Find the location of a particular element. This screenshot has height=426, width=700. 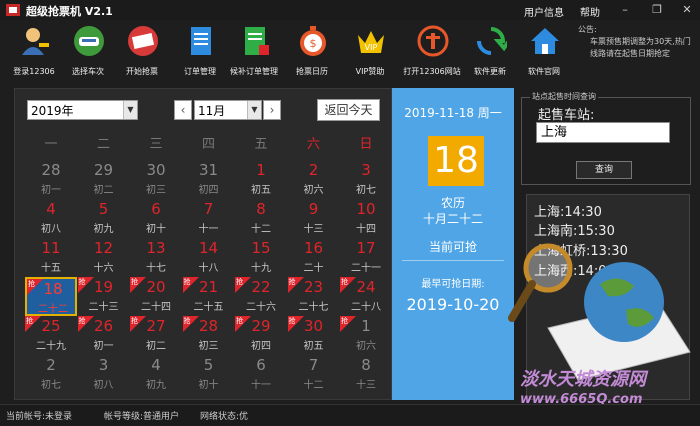

calendar-day: 抢 19 二十三 is located at coordinates (103, 296).